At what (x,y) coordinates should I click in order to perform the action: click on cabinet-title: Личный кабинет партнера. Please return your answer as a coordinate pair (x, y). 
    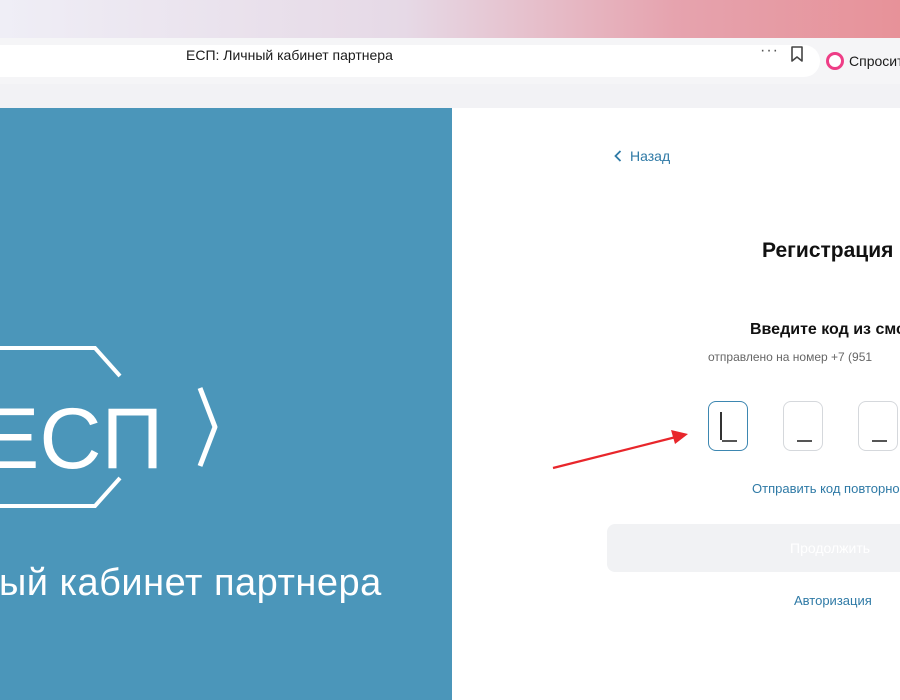
    Looking at the image, I should click on (226, 583).